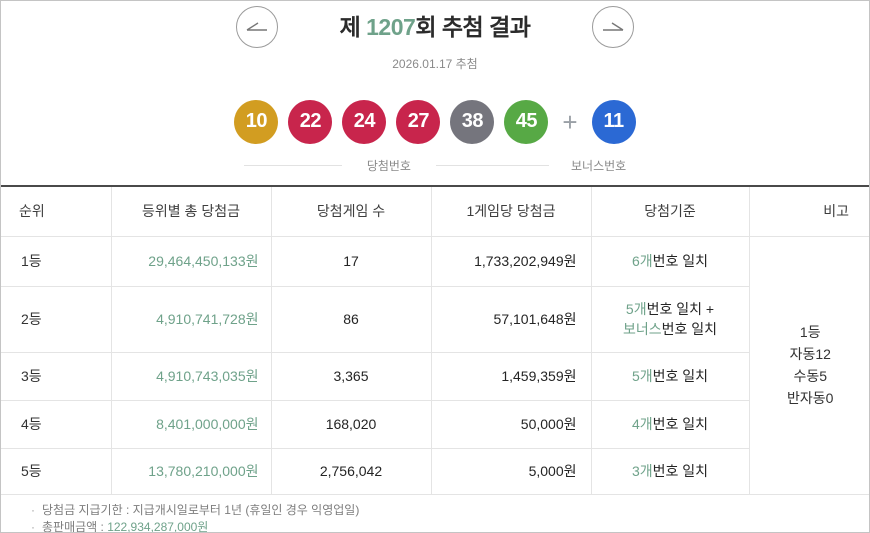 The image size is (870, 533). I want to click on draw-date: 2026.01.17 추첨, so click(435, 64).